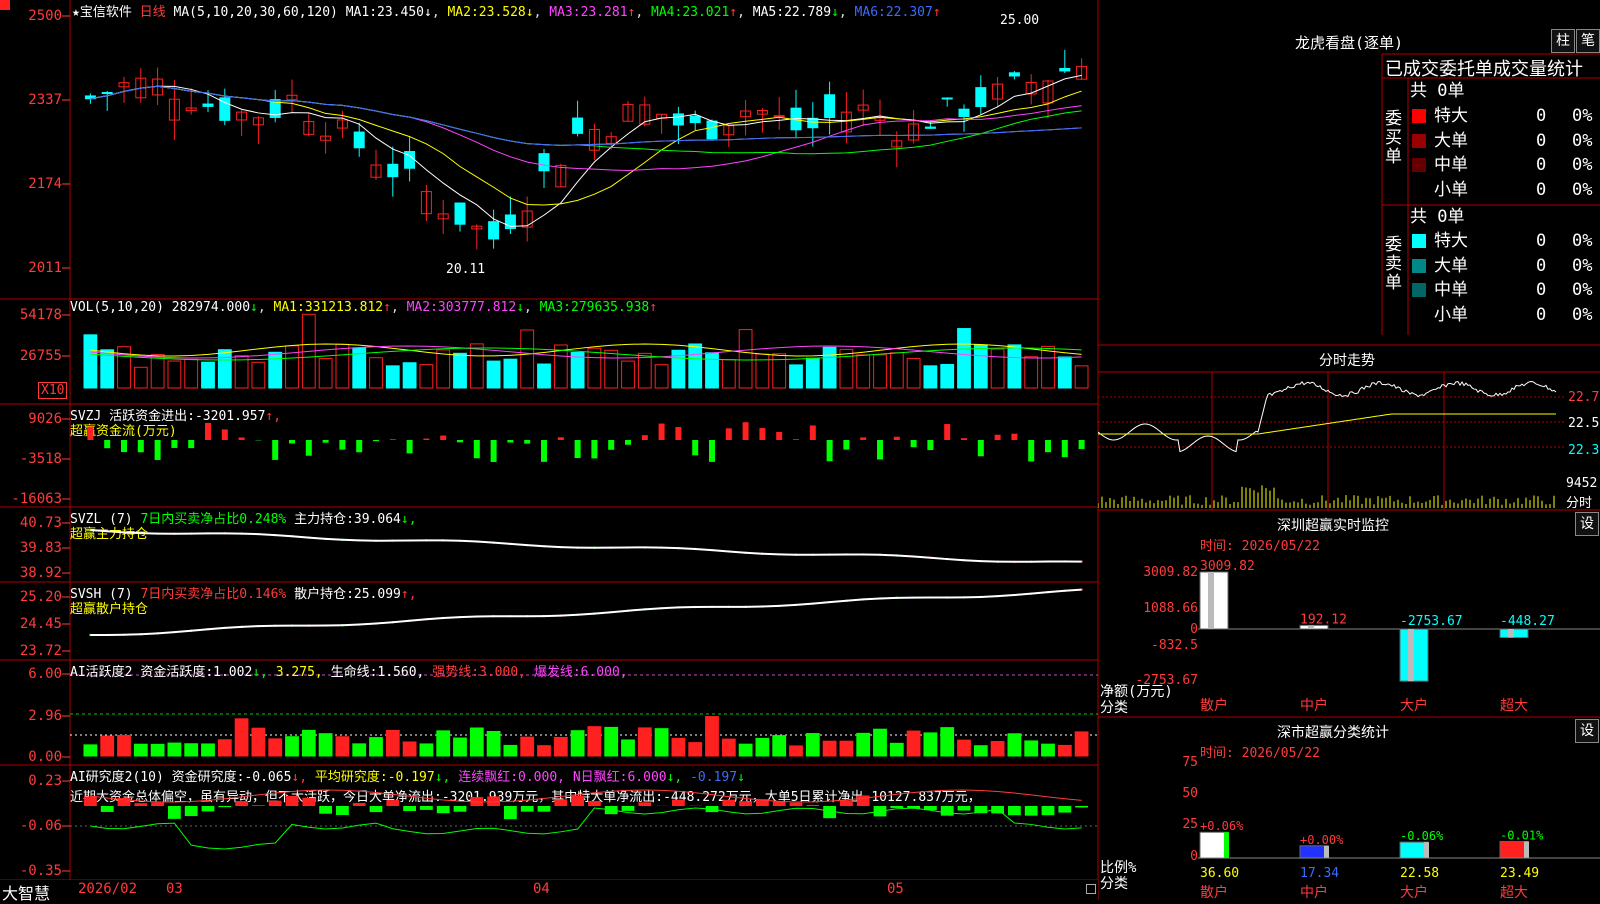 This screenshot has width=1600, height=904. I want to click on intraday-y1: 22.78, so click(1584, 397).